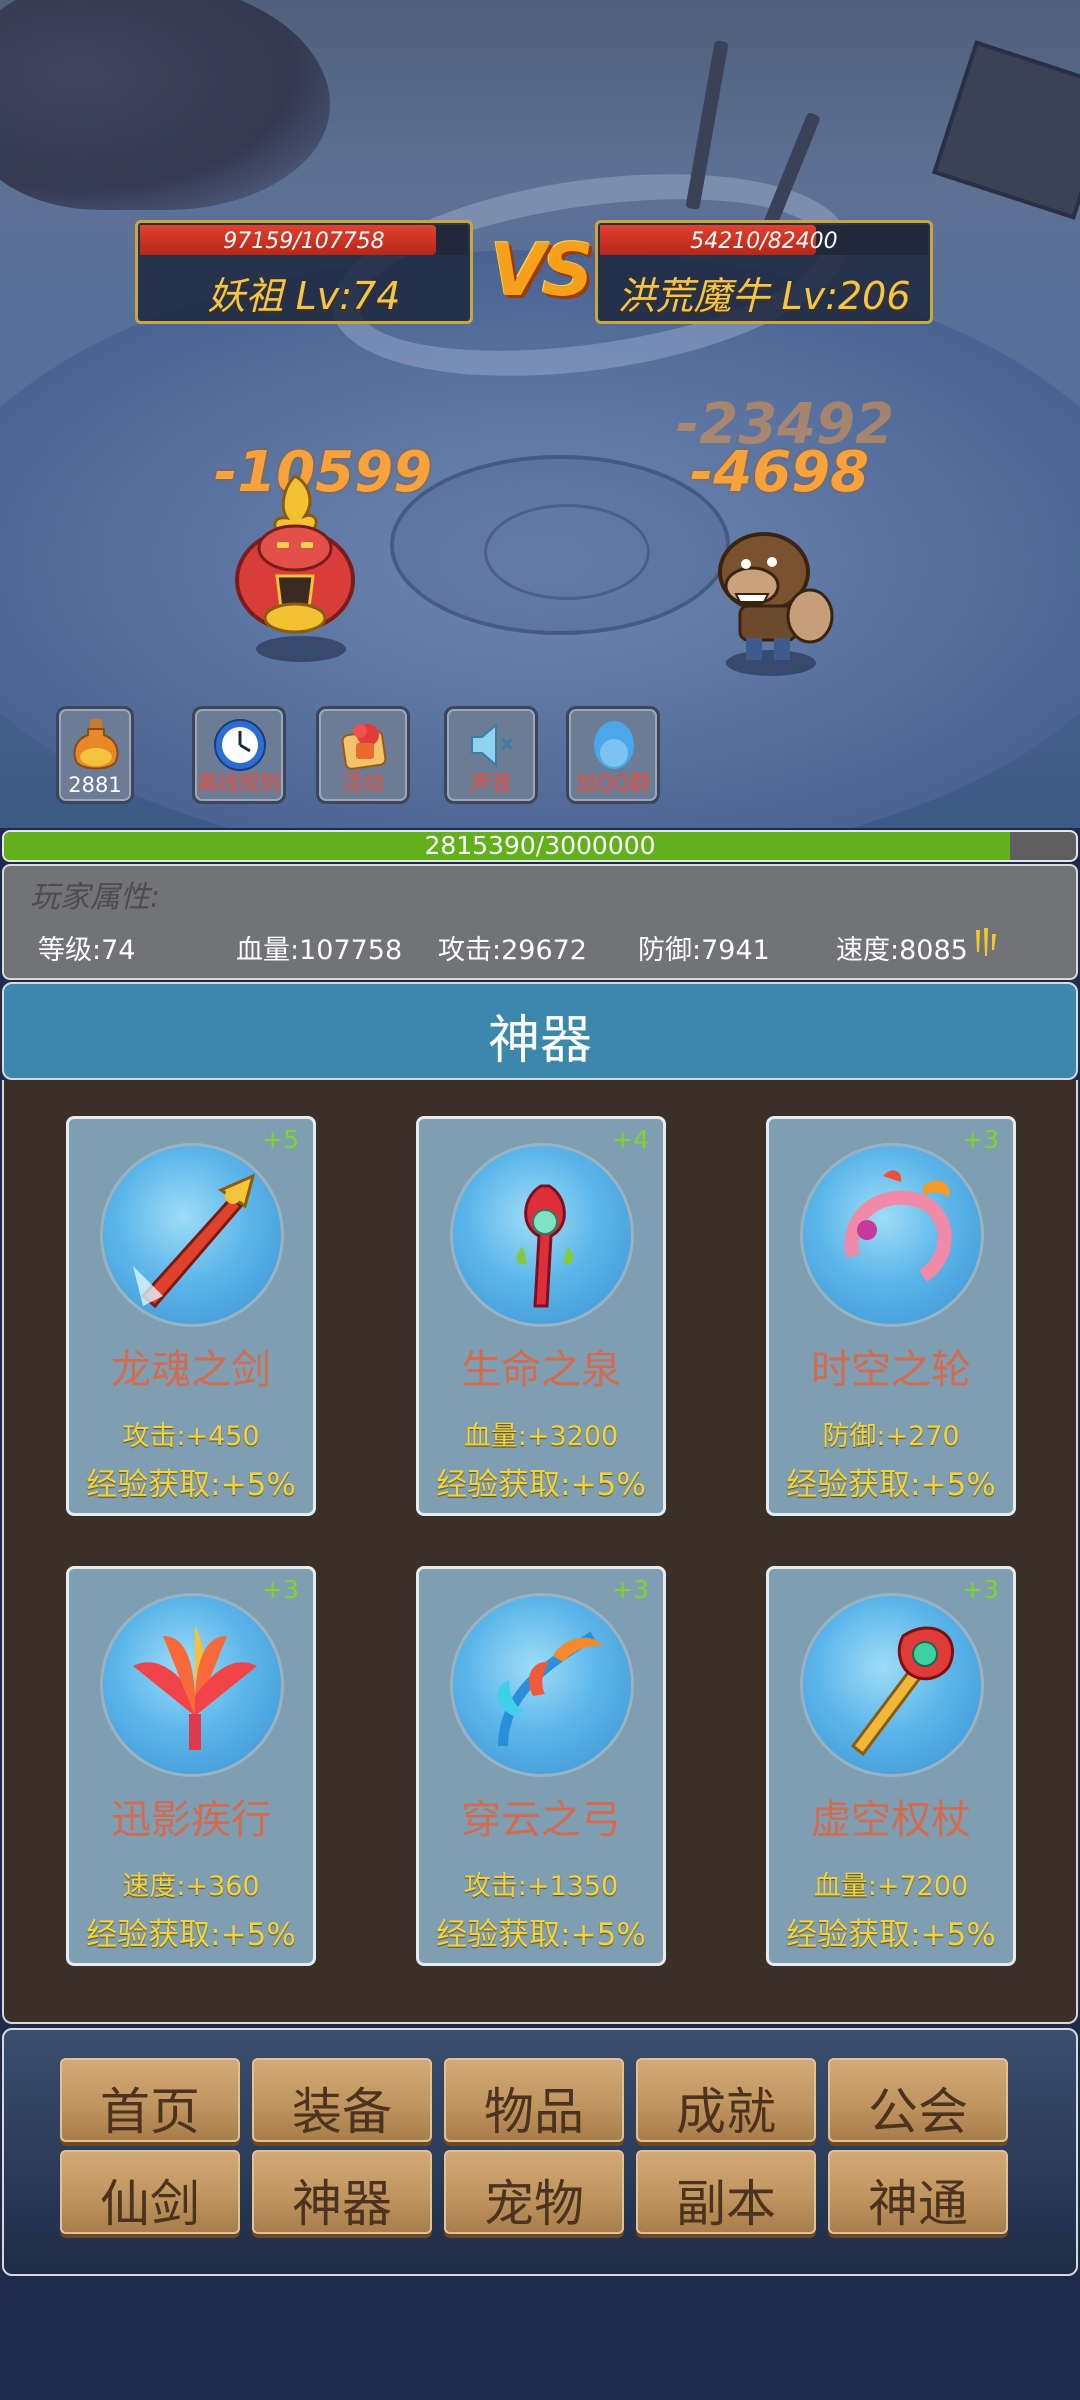 The image size is (1080, 2400). Describe the element at coordinates (560, 545) in the screenshot. I see `taiji-floor-circle` at that location.